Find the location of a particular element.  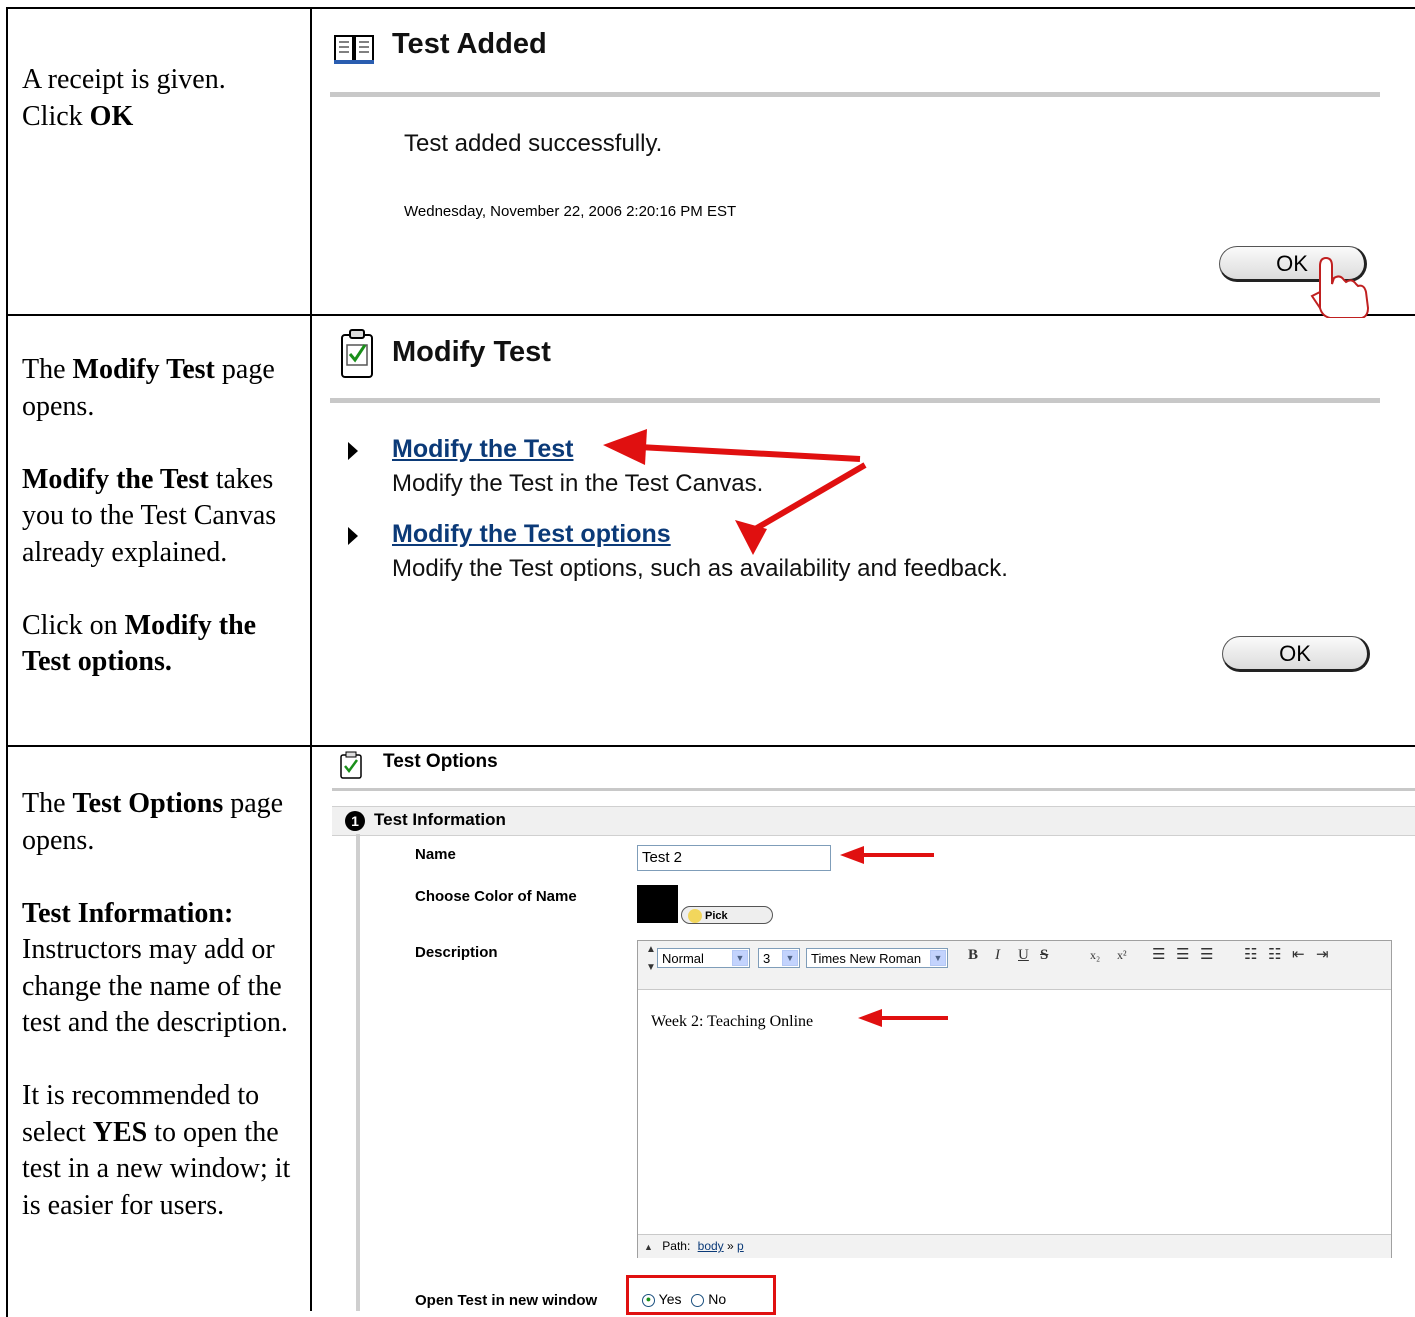

pick-color-button: Pick is located at coordinates (727, 915).